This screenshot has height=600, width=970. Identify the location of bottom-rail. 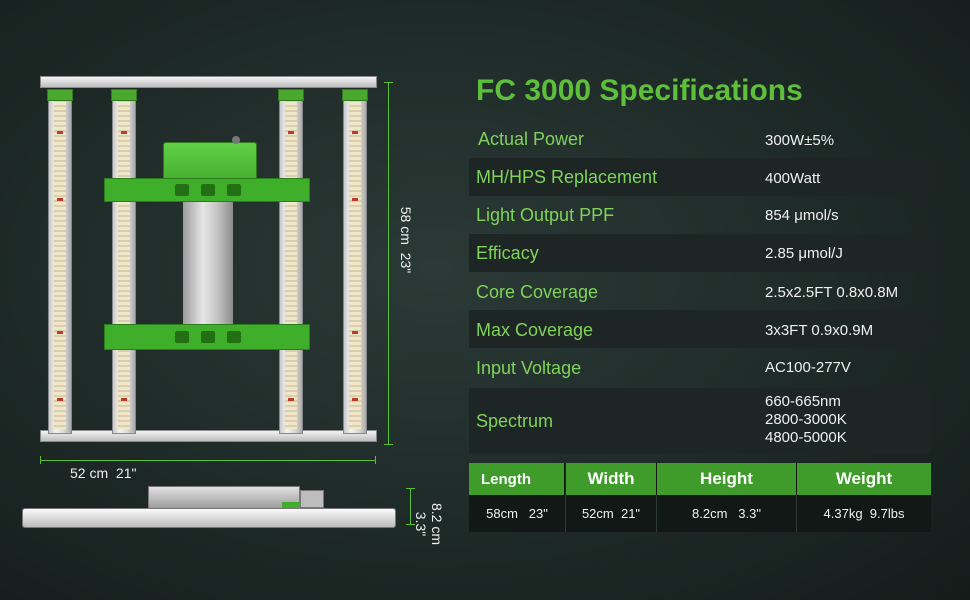
(208, 436).